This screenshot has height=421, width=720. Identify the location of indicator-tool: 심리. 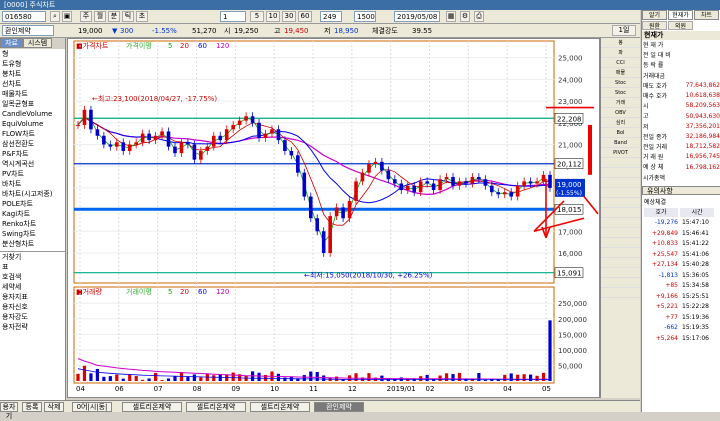
(620, 123).